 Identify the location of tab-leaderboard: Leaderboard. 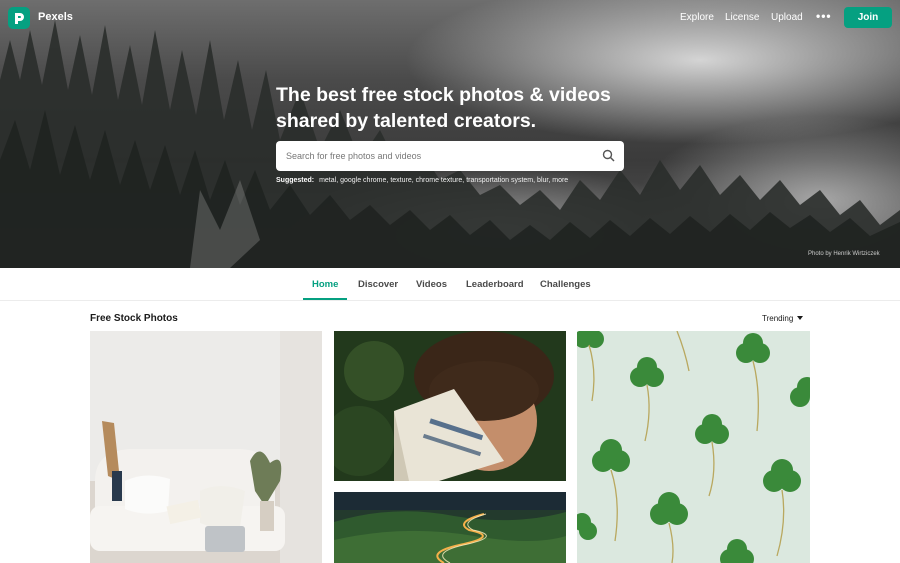
(495, 284).